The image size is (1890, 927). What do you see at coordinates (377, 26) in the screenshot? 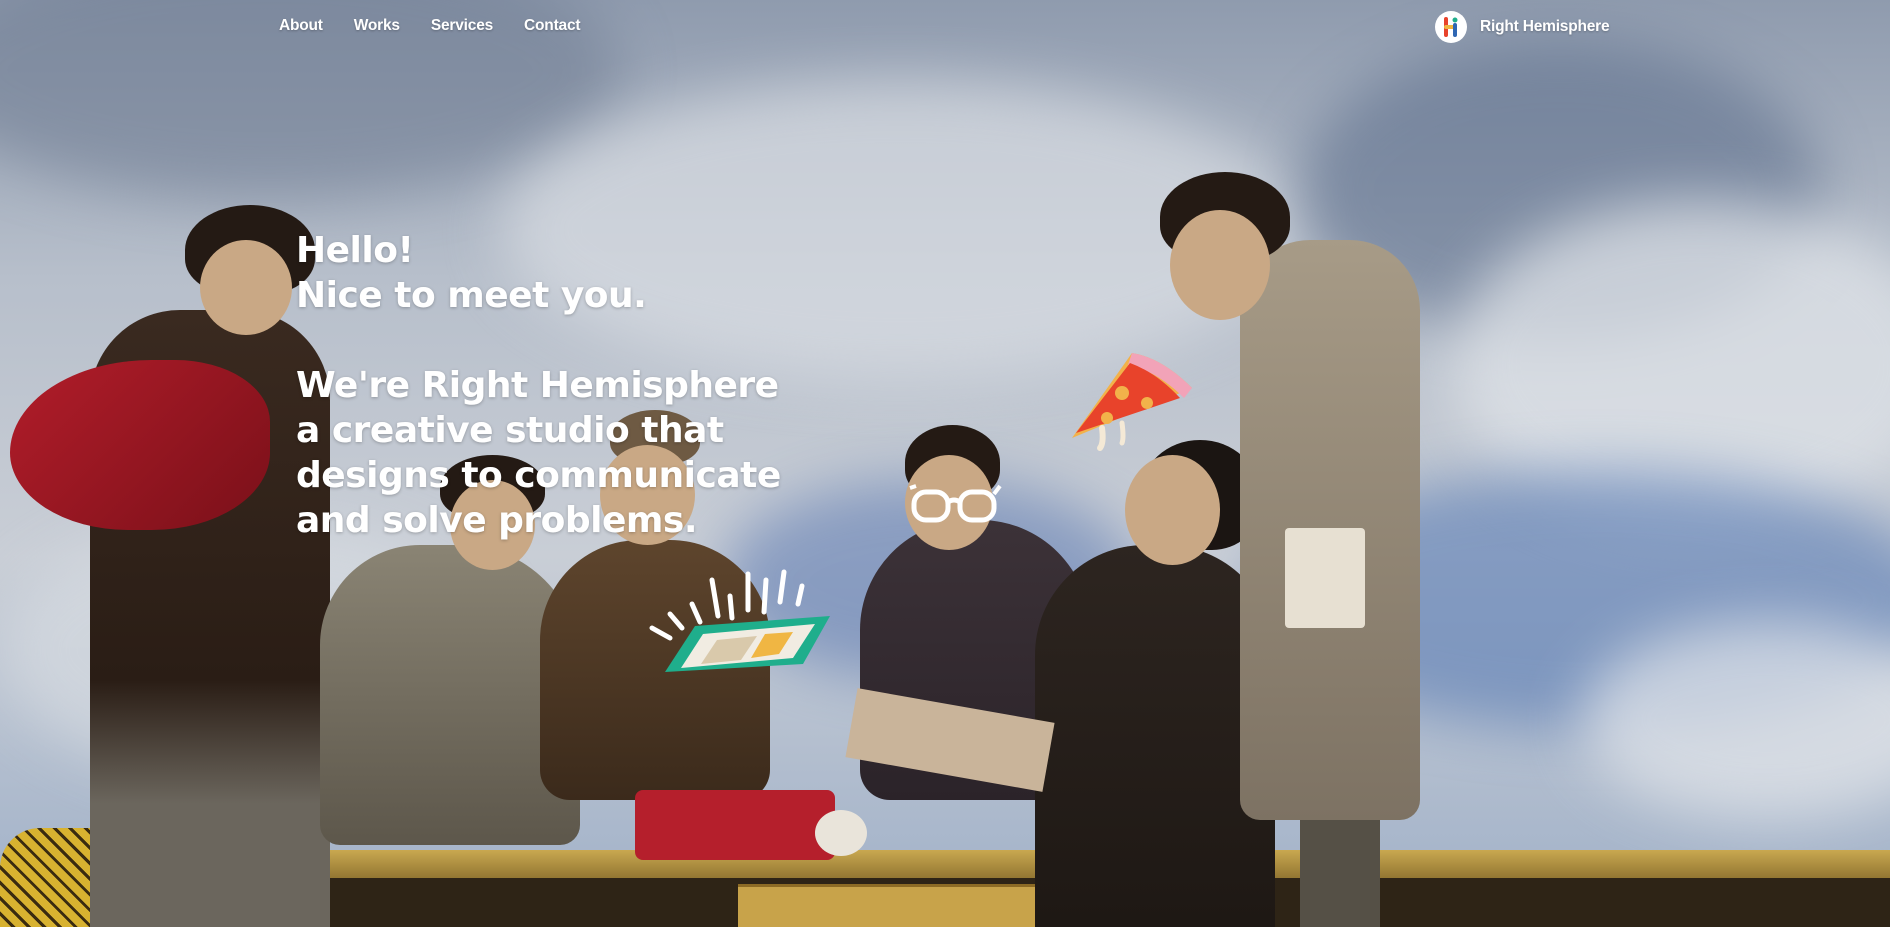
I see `nav-link-works: Works` at bounding box center [377, 26].